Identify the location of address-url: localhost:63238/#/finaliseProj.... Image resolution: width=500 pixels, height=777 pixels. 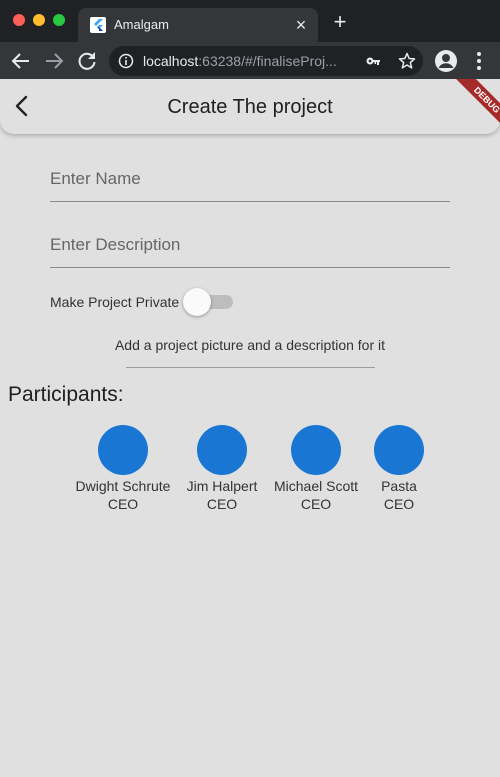
(240, 61).